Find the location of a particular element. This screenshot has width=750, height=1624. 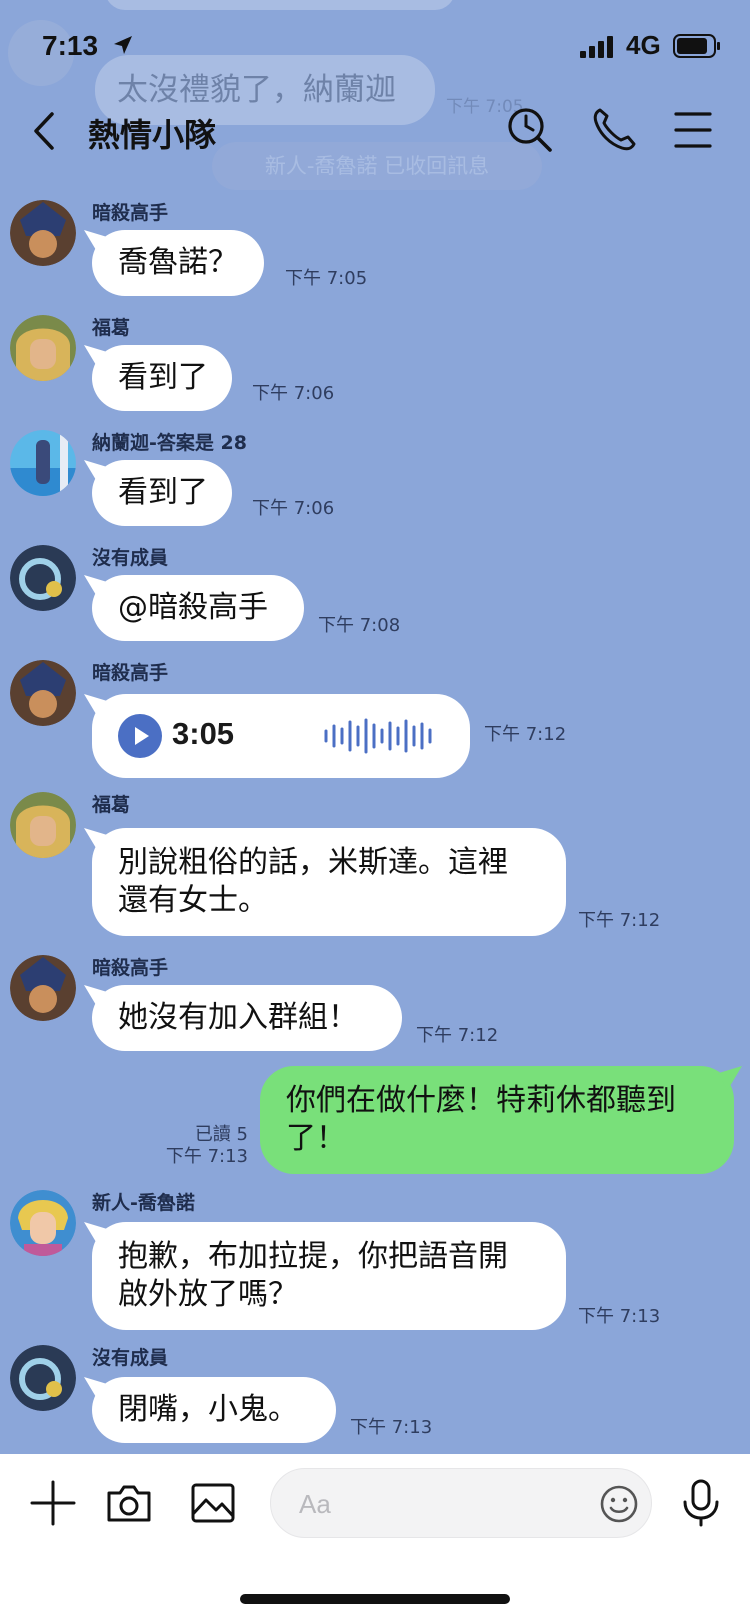

read-receipt: 已讀 5 下午 7:13 is located at coordinates (198, 1146).